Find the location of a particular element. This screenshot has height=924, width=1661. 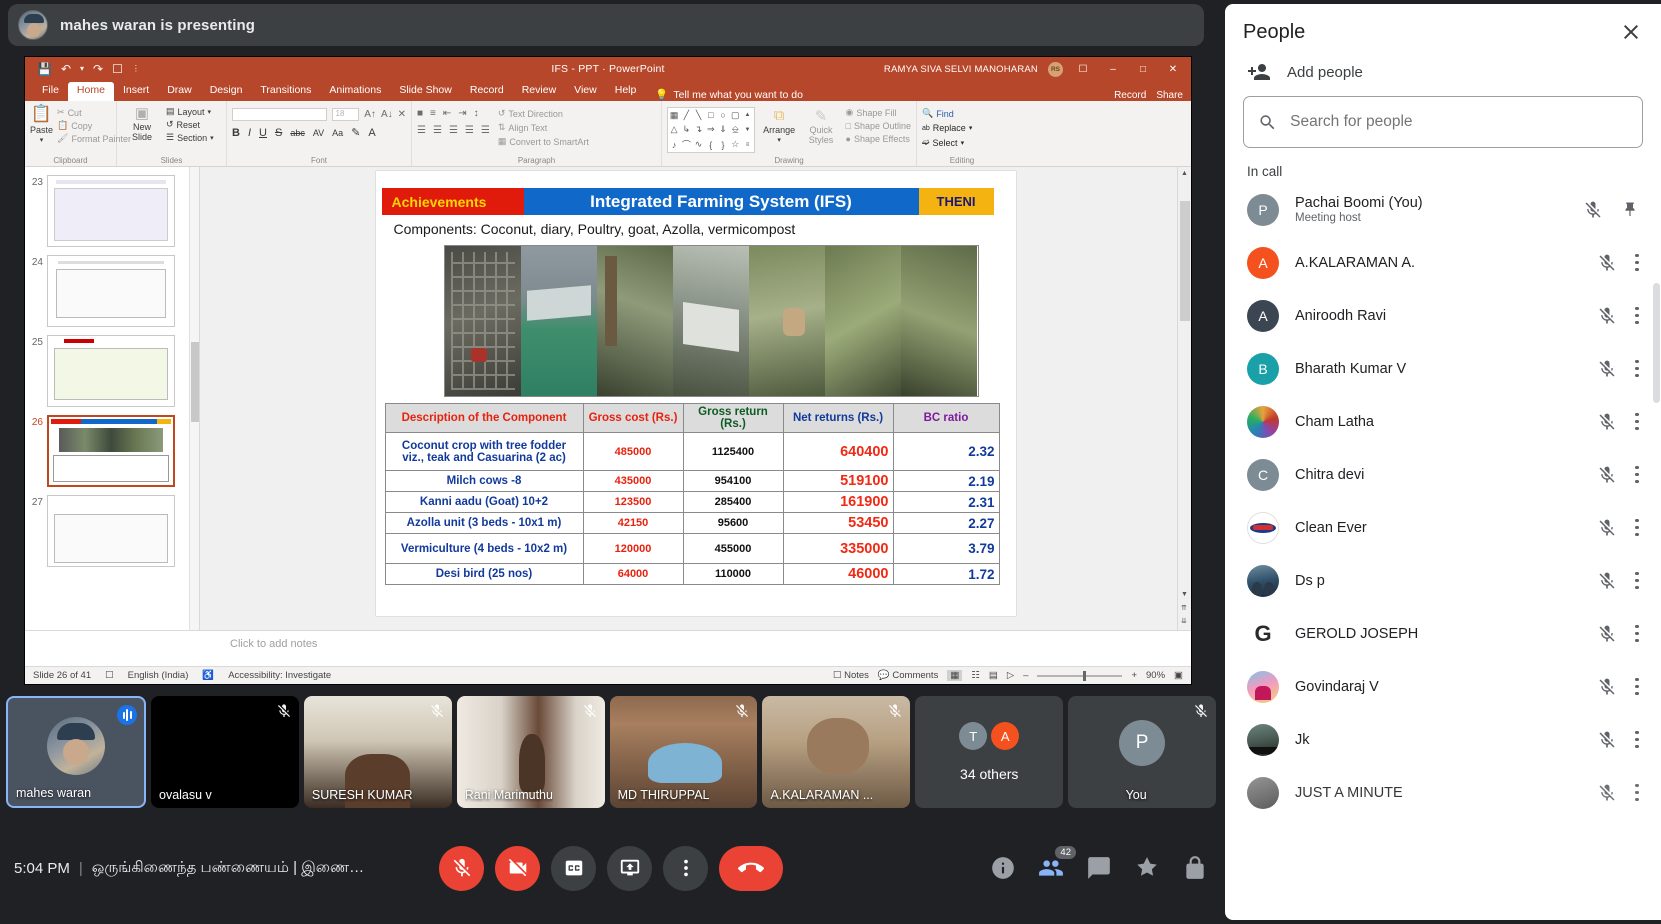

participant-row: Clean Ever is located at coordinates (1443, 527).